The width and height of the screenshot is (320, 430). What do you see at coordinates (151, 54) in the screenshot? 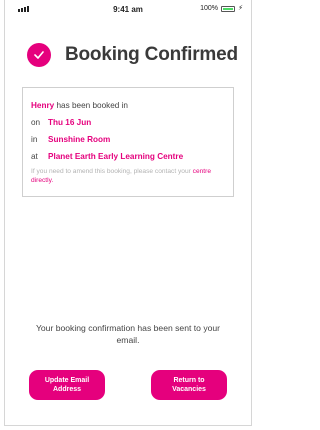
I see `page-title: Booking Confirmed` at bounding box center [151, 54].